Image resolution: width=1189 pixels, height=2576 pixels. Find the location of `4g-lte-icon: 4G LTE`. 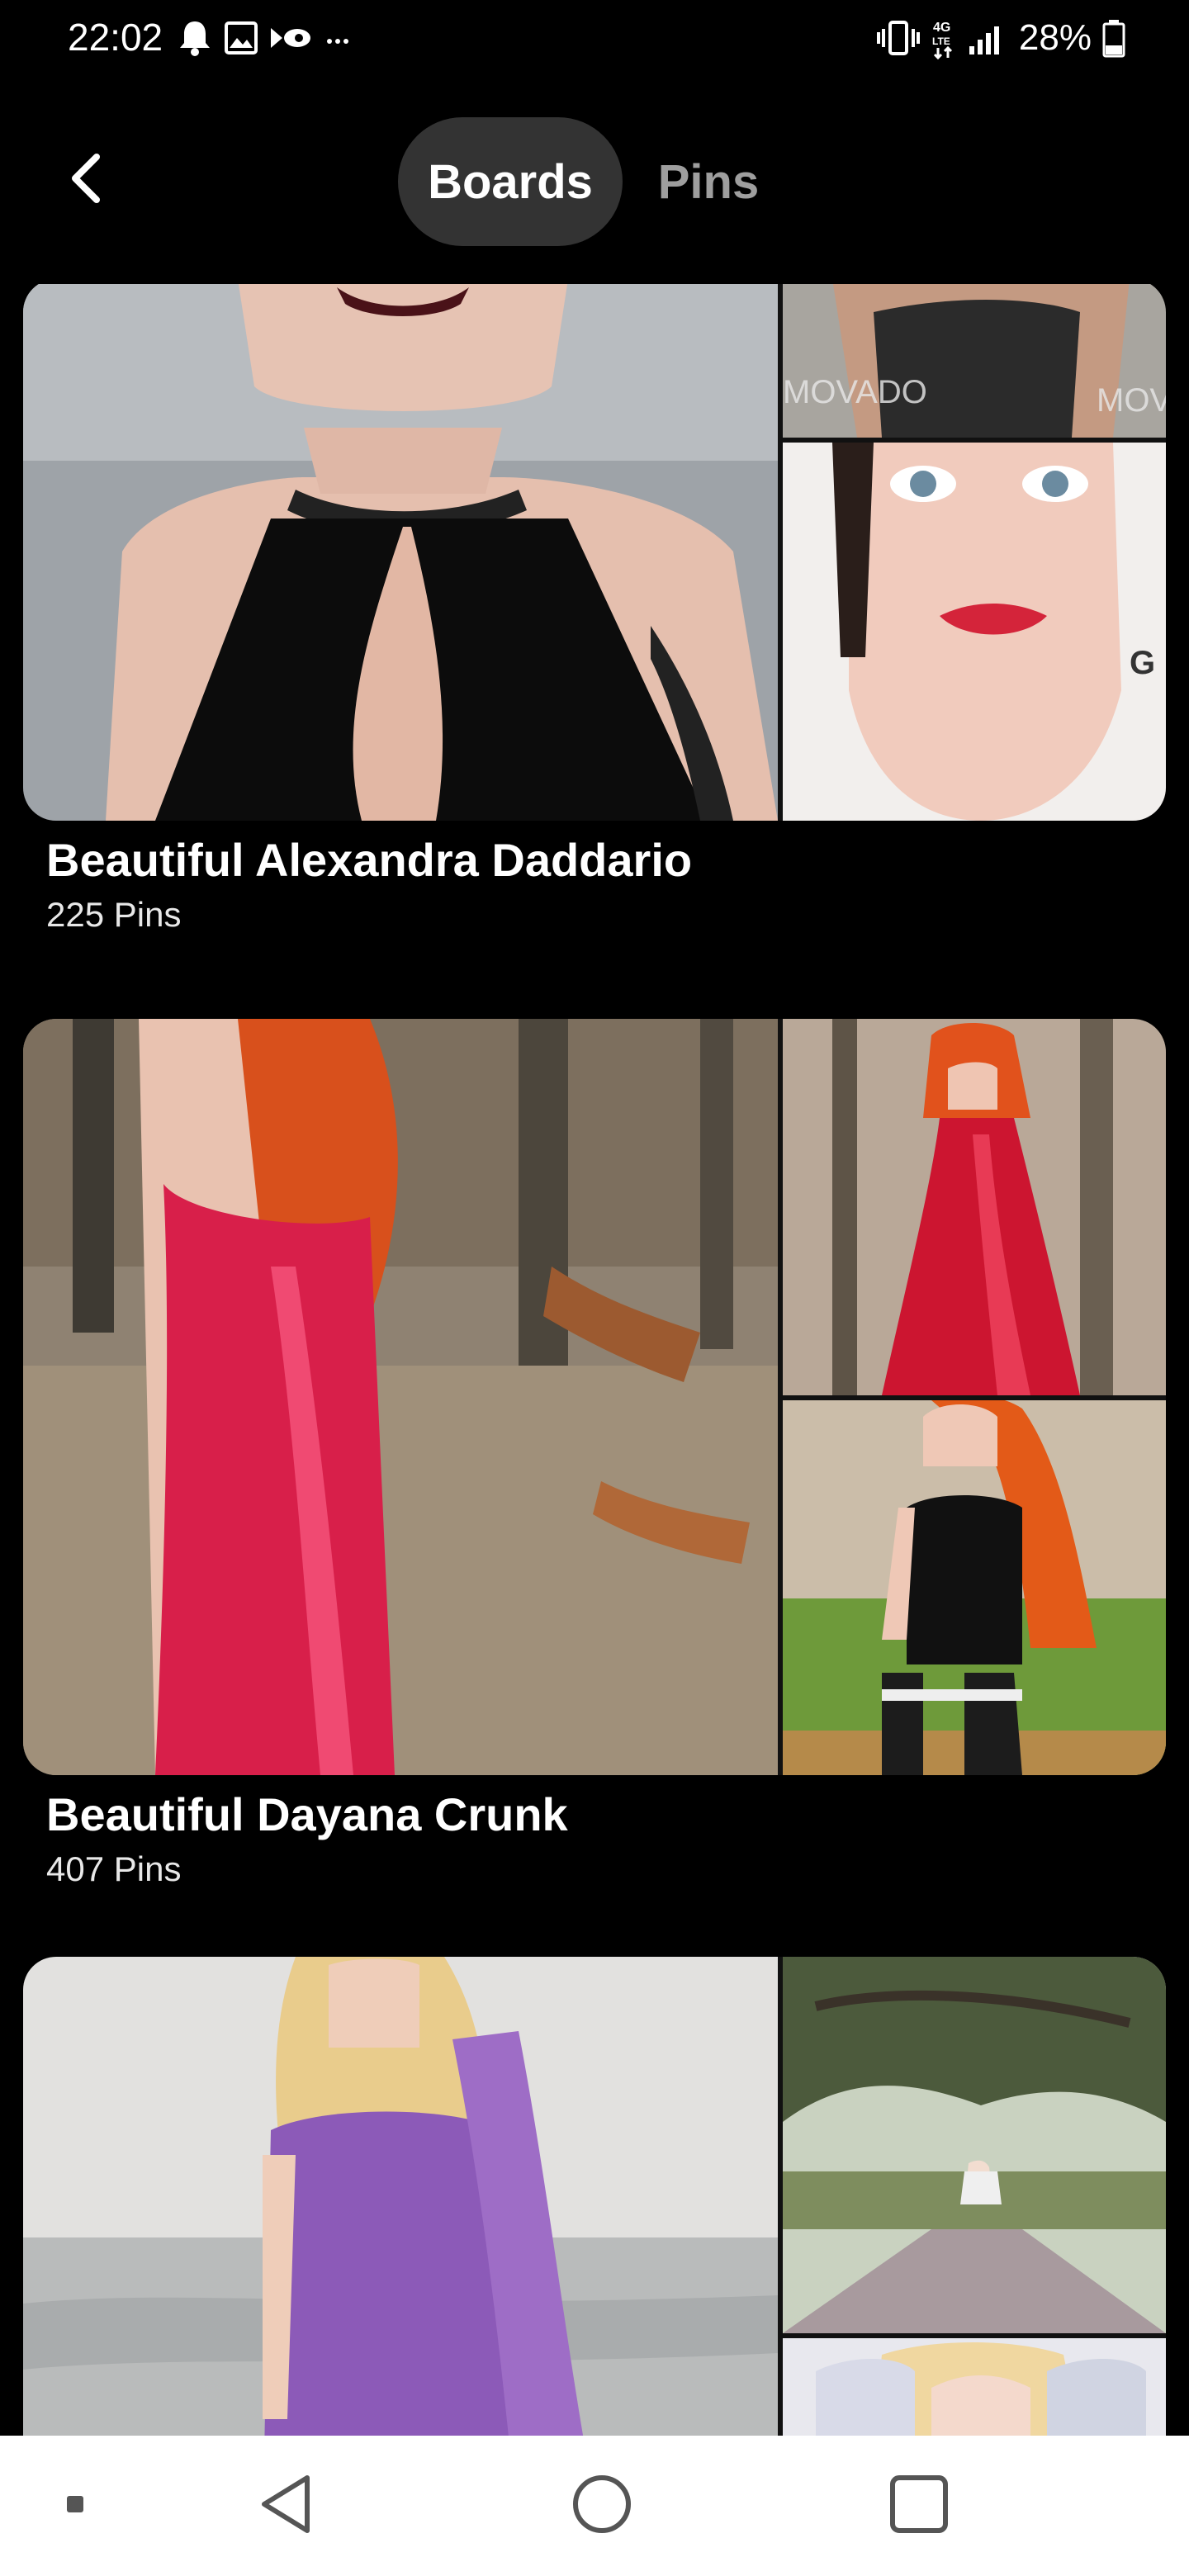

4g-lte-icon: 4G LTE is located at coordinates (944, 38).